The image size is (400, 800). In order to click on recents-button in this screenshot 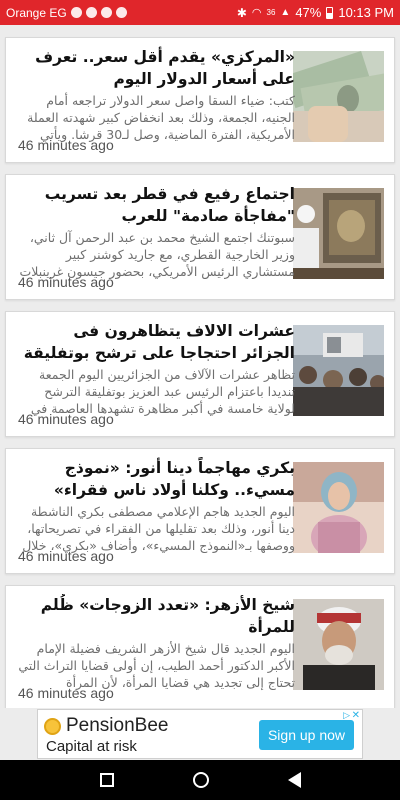, I will do `click(106, 780)`.